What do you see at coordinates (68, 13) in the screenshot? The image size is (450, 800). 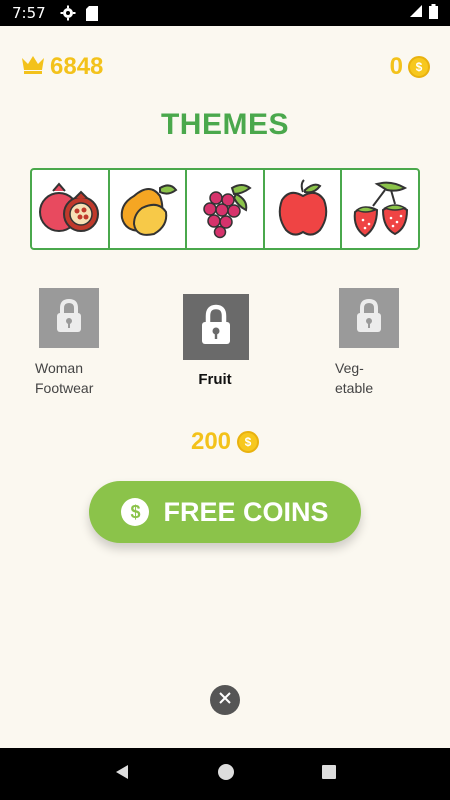 I see `settings-icon` at bounding box center [68, 13].